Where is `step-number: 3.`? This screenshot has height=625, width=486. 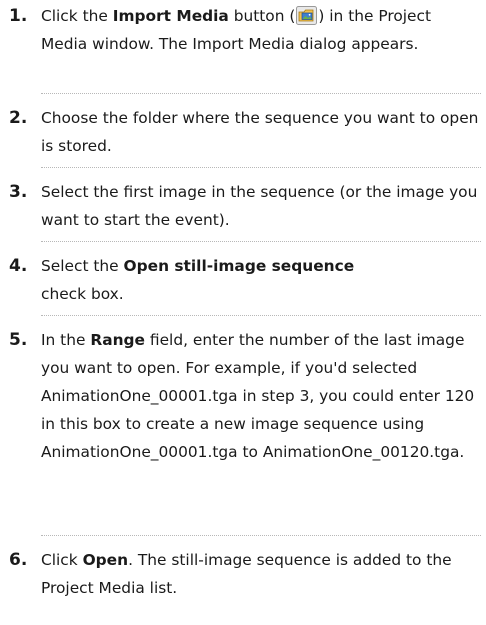
step-number: 3. is located at coordinates (18, 192).